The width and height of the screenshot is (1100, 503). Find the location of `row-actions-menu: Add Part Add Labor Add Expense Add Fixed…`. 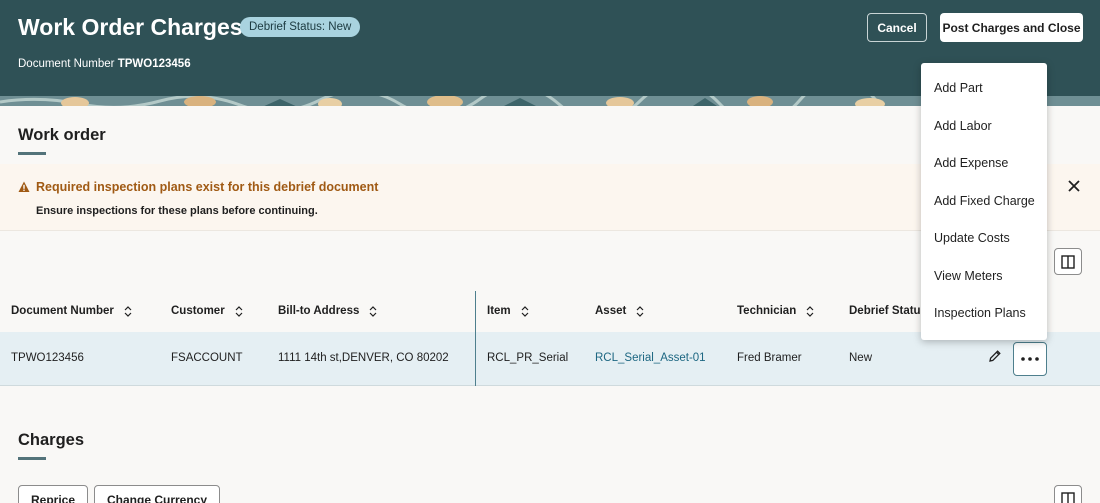

row-actions-menu: Add Part Add Labor Add Expense Add Fixed… is located at coordinates (984, 201).